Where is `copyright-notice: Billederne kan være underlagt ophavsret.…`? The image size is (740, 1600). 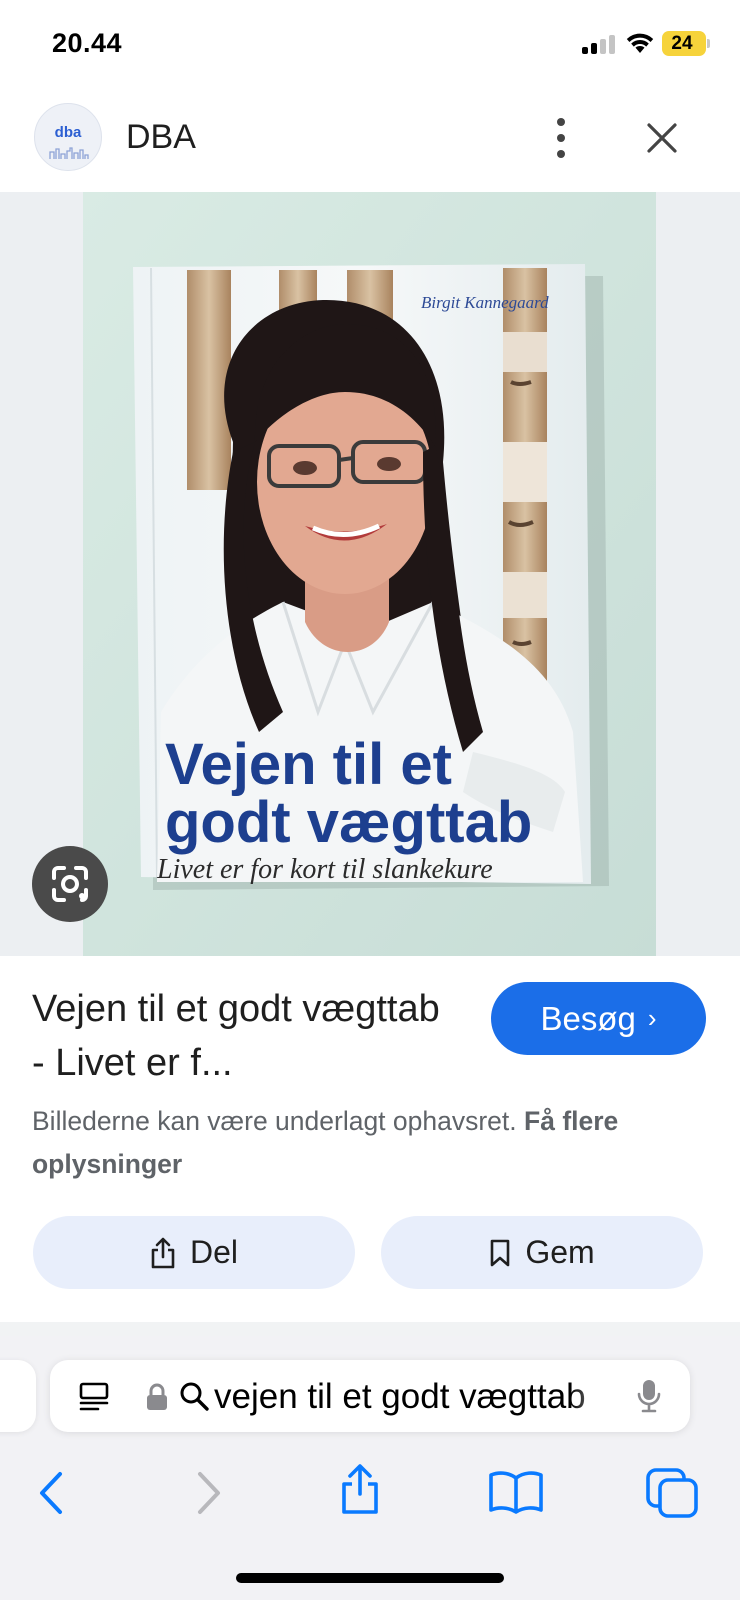
copyright-notice: Billederne kan være underlagt ophavsret.… is located at coordinates (372, 1143).